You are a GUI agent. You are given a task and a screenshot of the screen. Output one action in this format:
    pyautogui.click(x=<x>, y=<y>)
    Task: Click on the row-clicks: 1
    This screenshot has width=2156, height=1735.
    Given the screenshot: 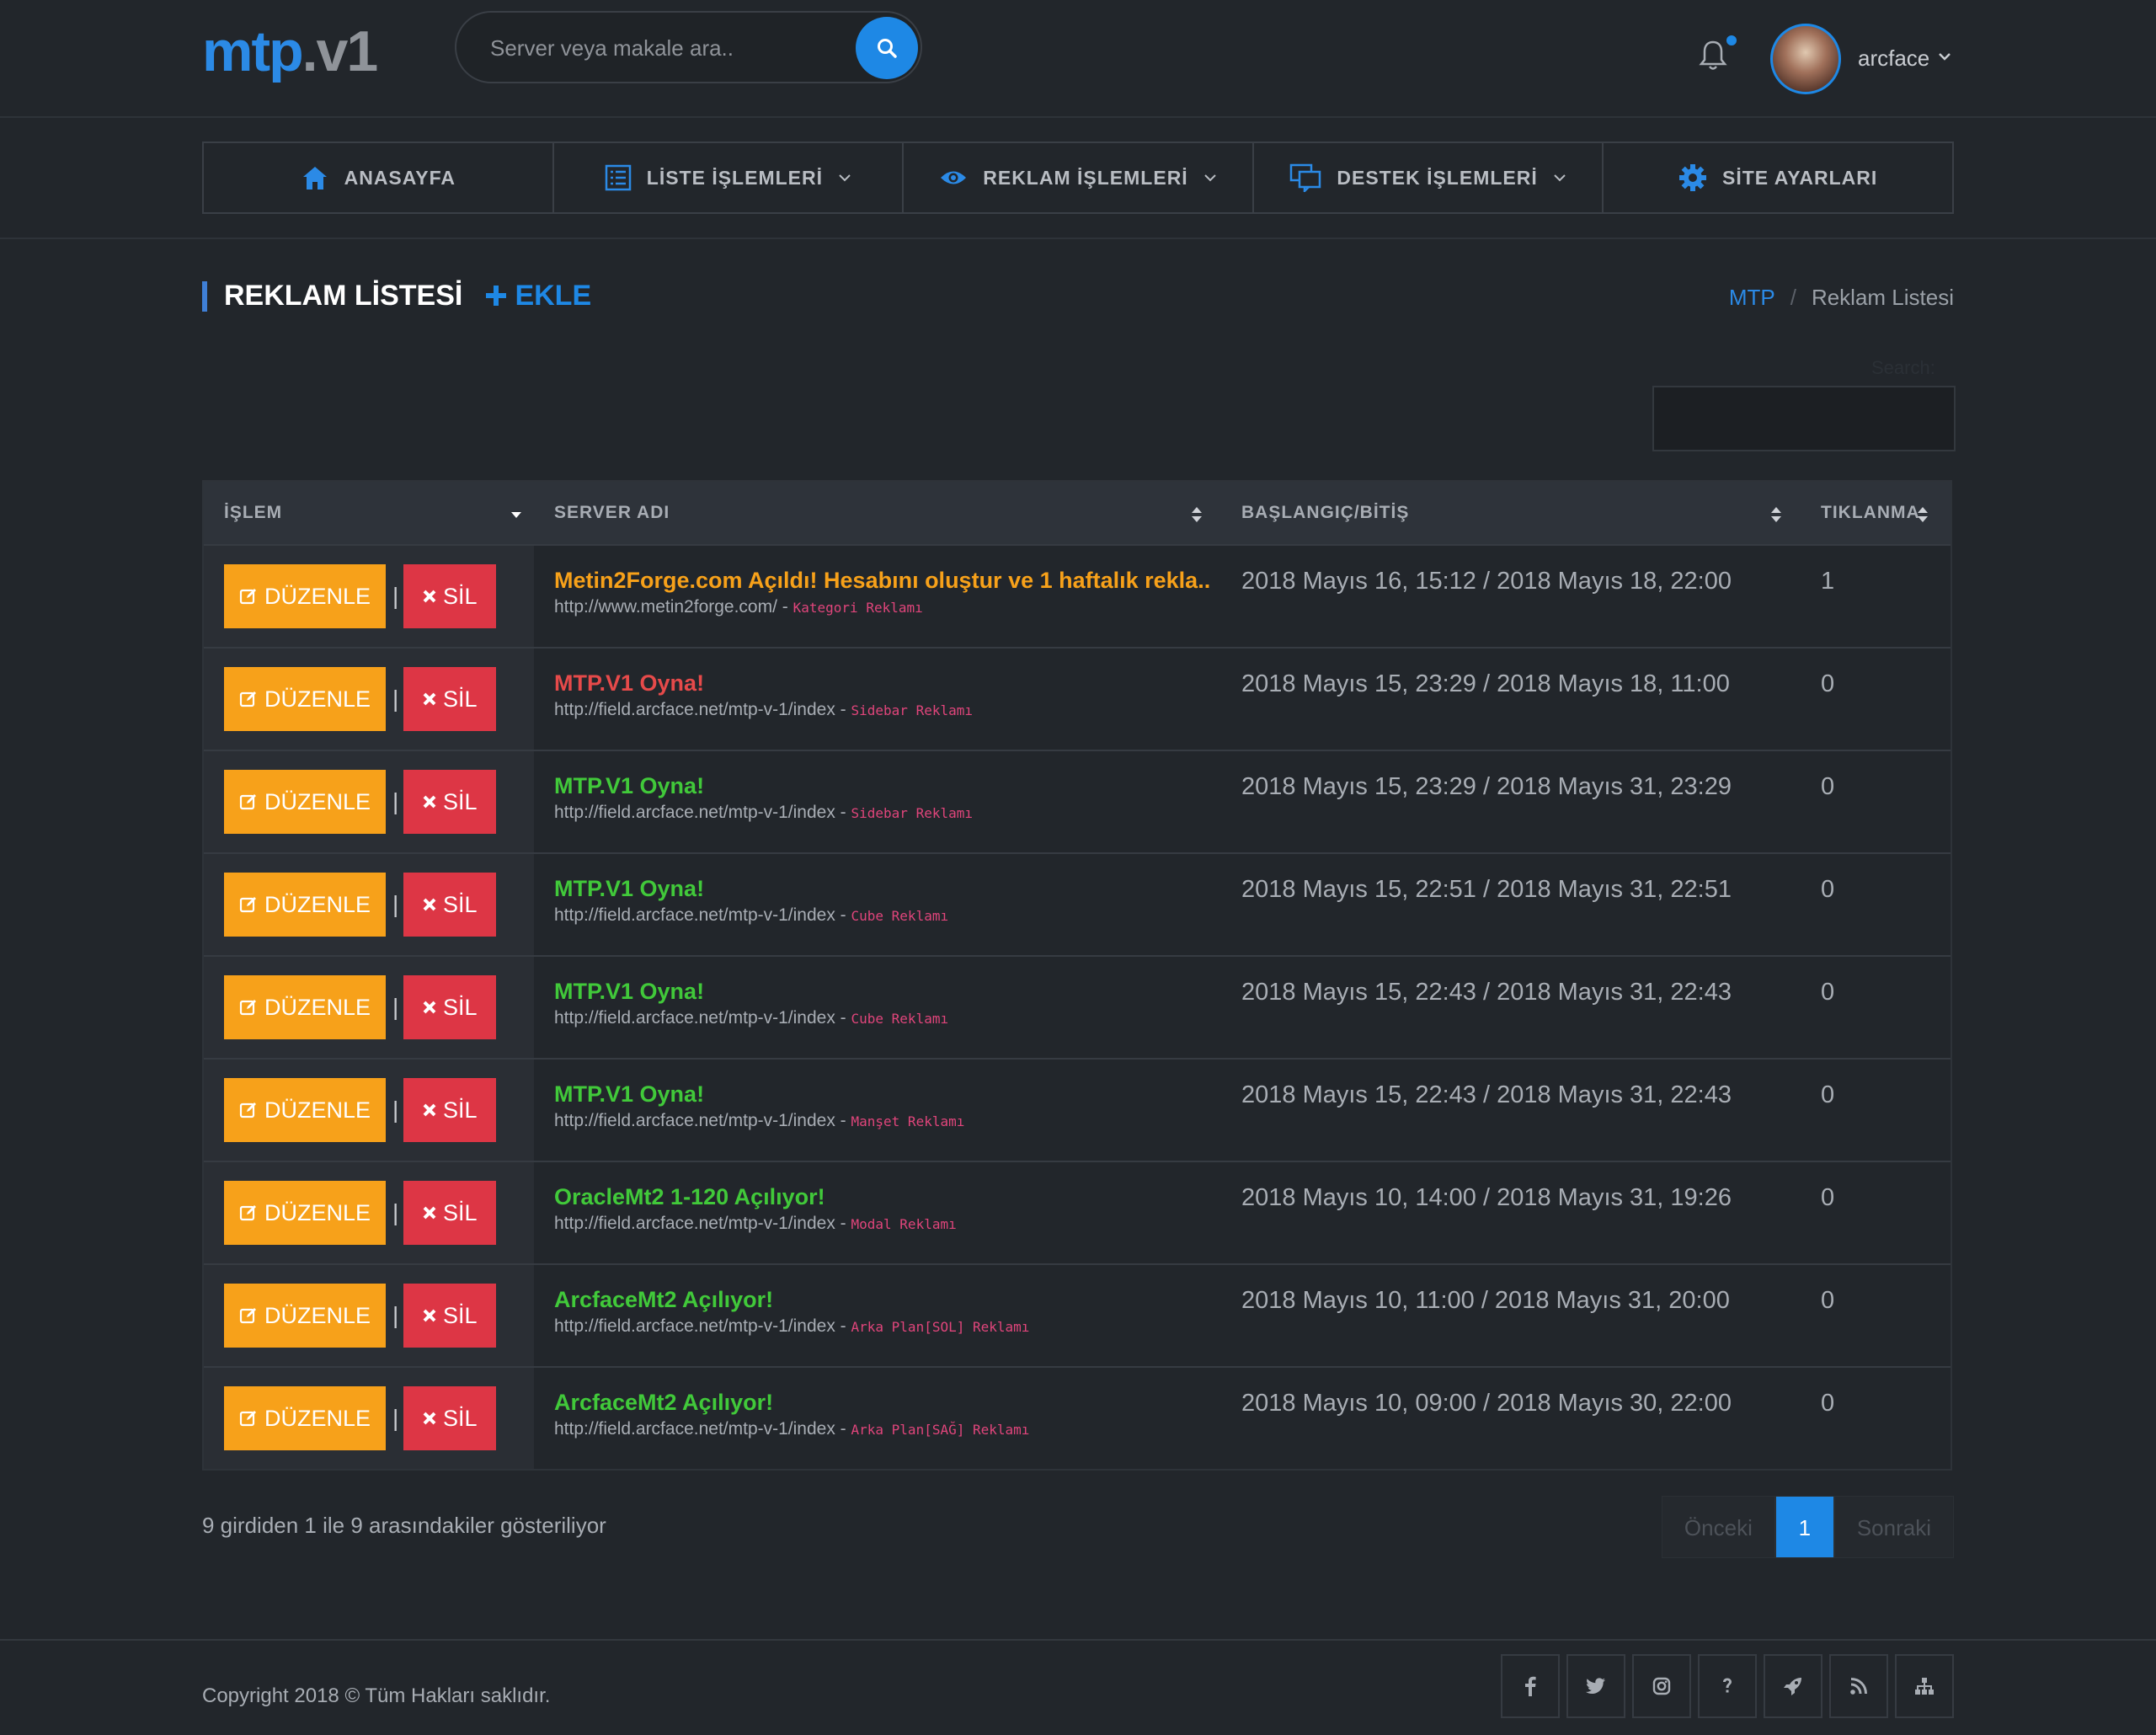 What is the action you would take?
    pyautogui.click(x=1828, y=581)
    